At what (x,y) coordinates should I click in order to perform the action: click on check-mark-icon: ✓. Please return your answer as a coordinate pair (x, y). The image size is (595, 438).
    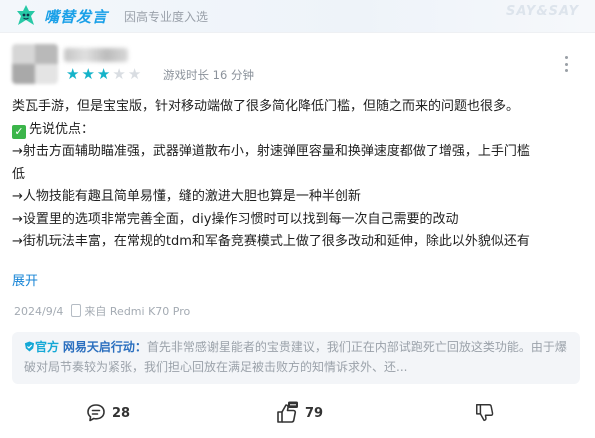
    Looking at the image, I should click on (19, 131).